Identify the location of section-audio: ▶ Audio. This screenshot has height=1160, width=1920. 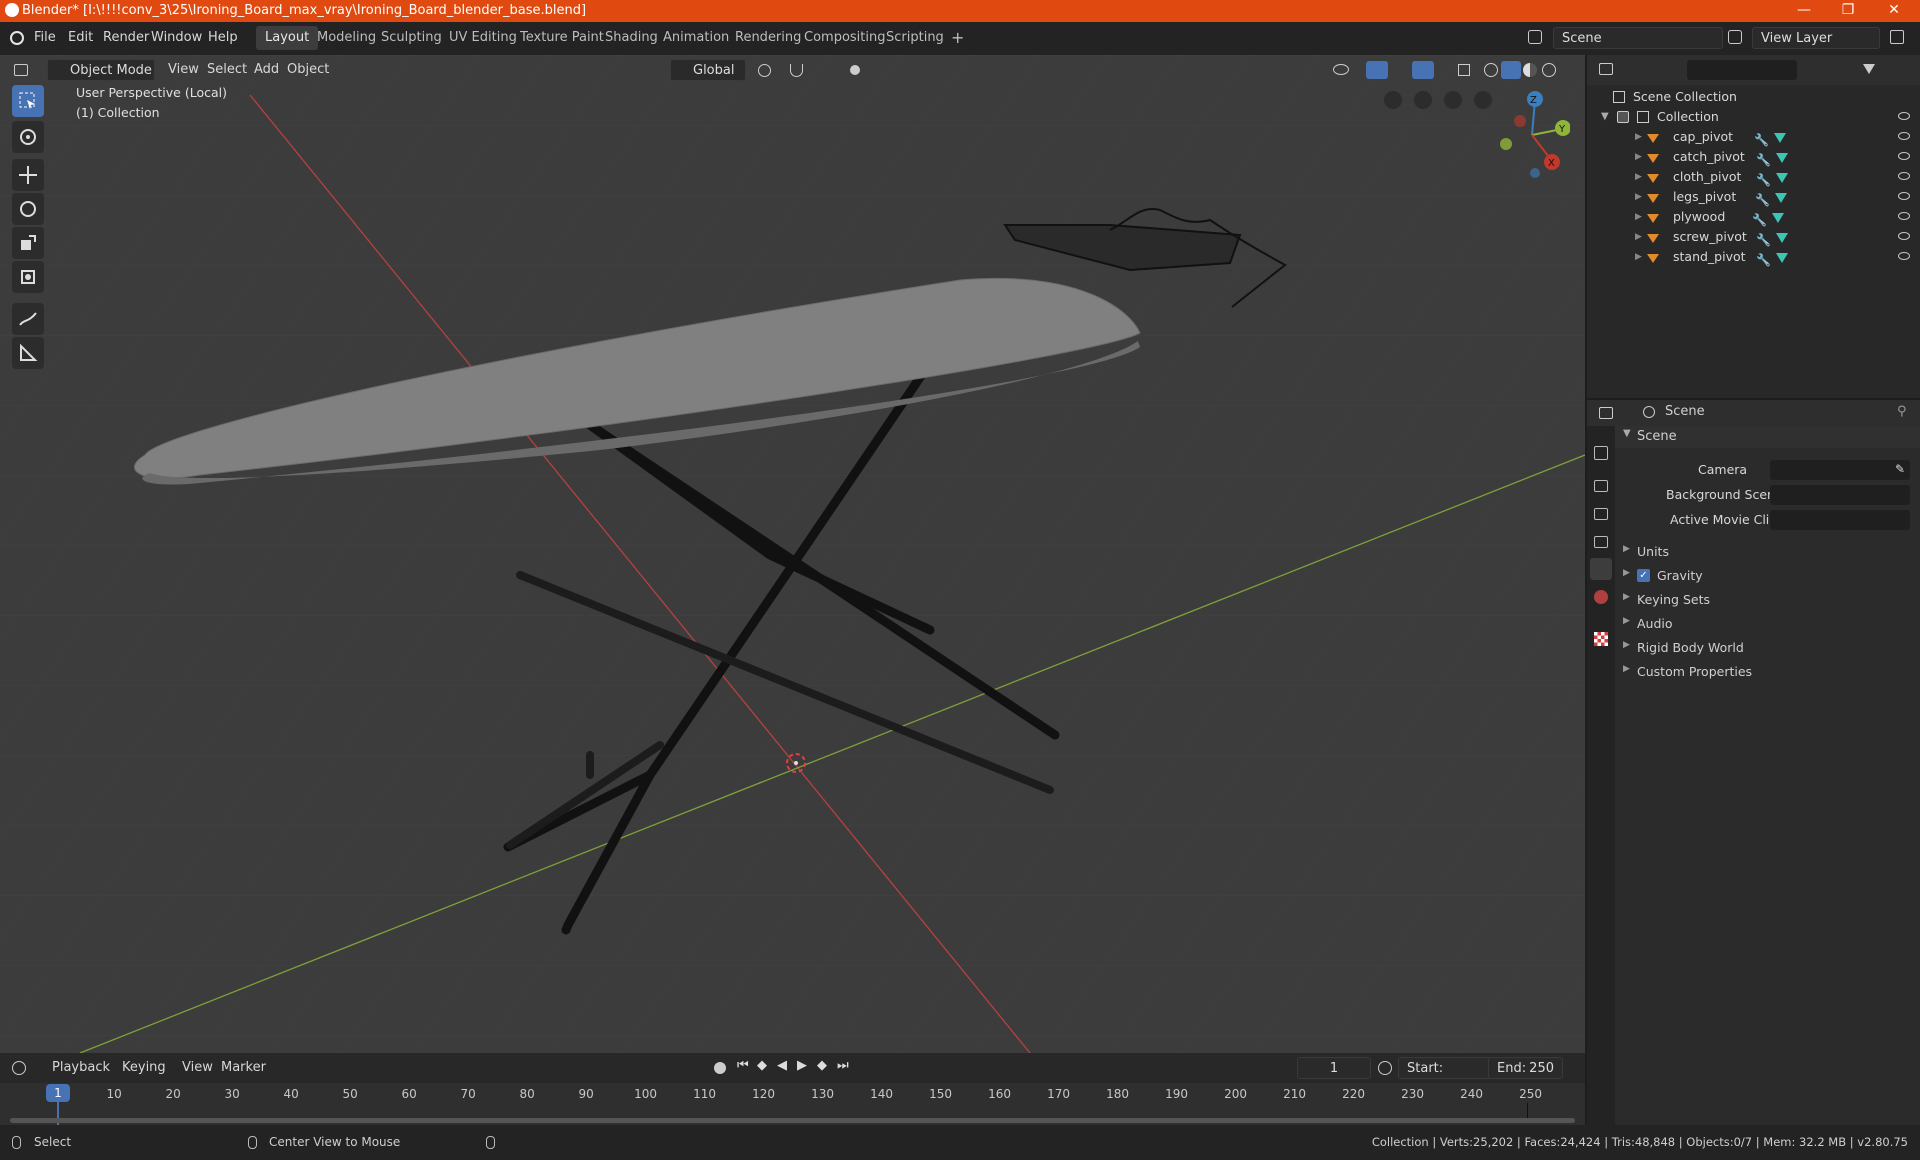
(1767, 624).